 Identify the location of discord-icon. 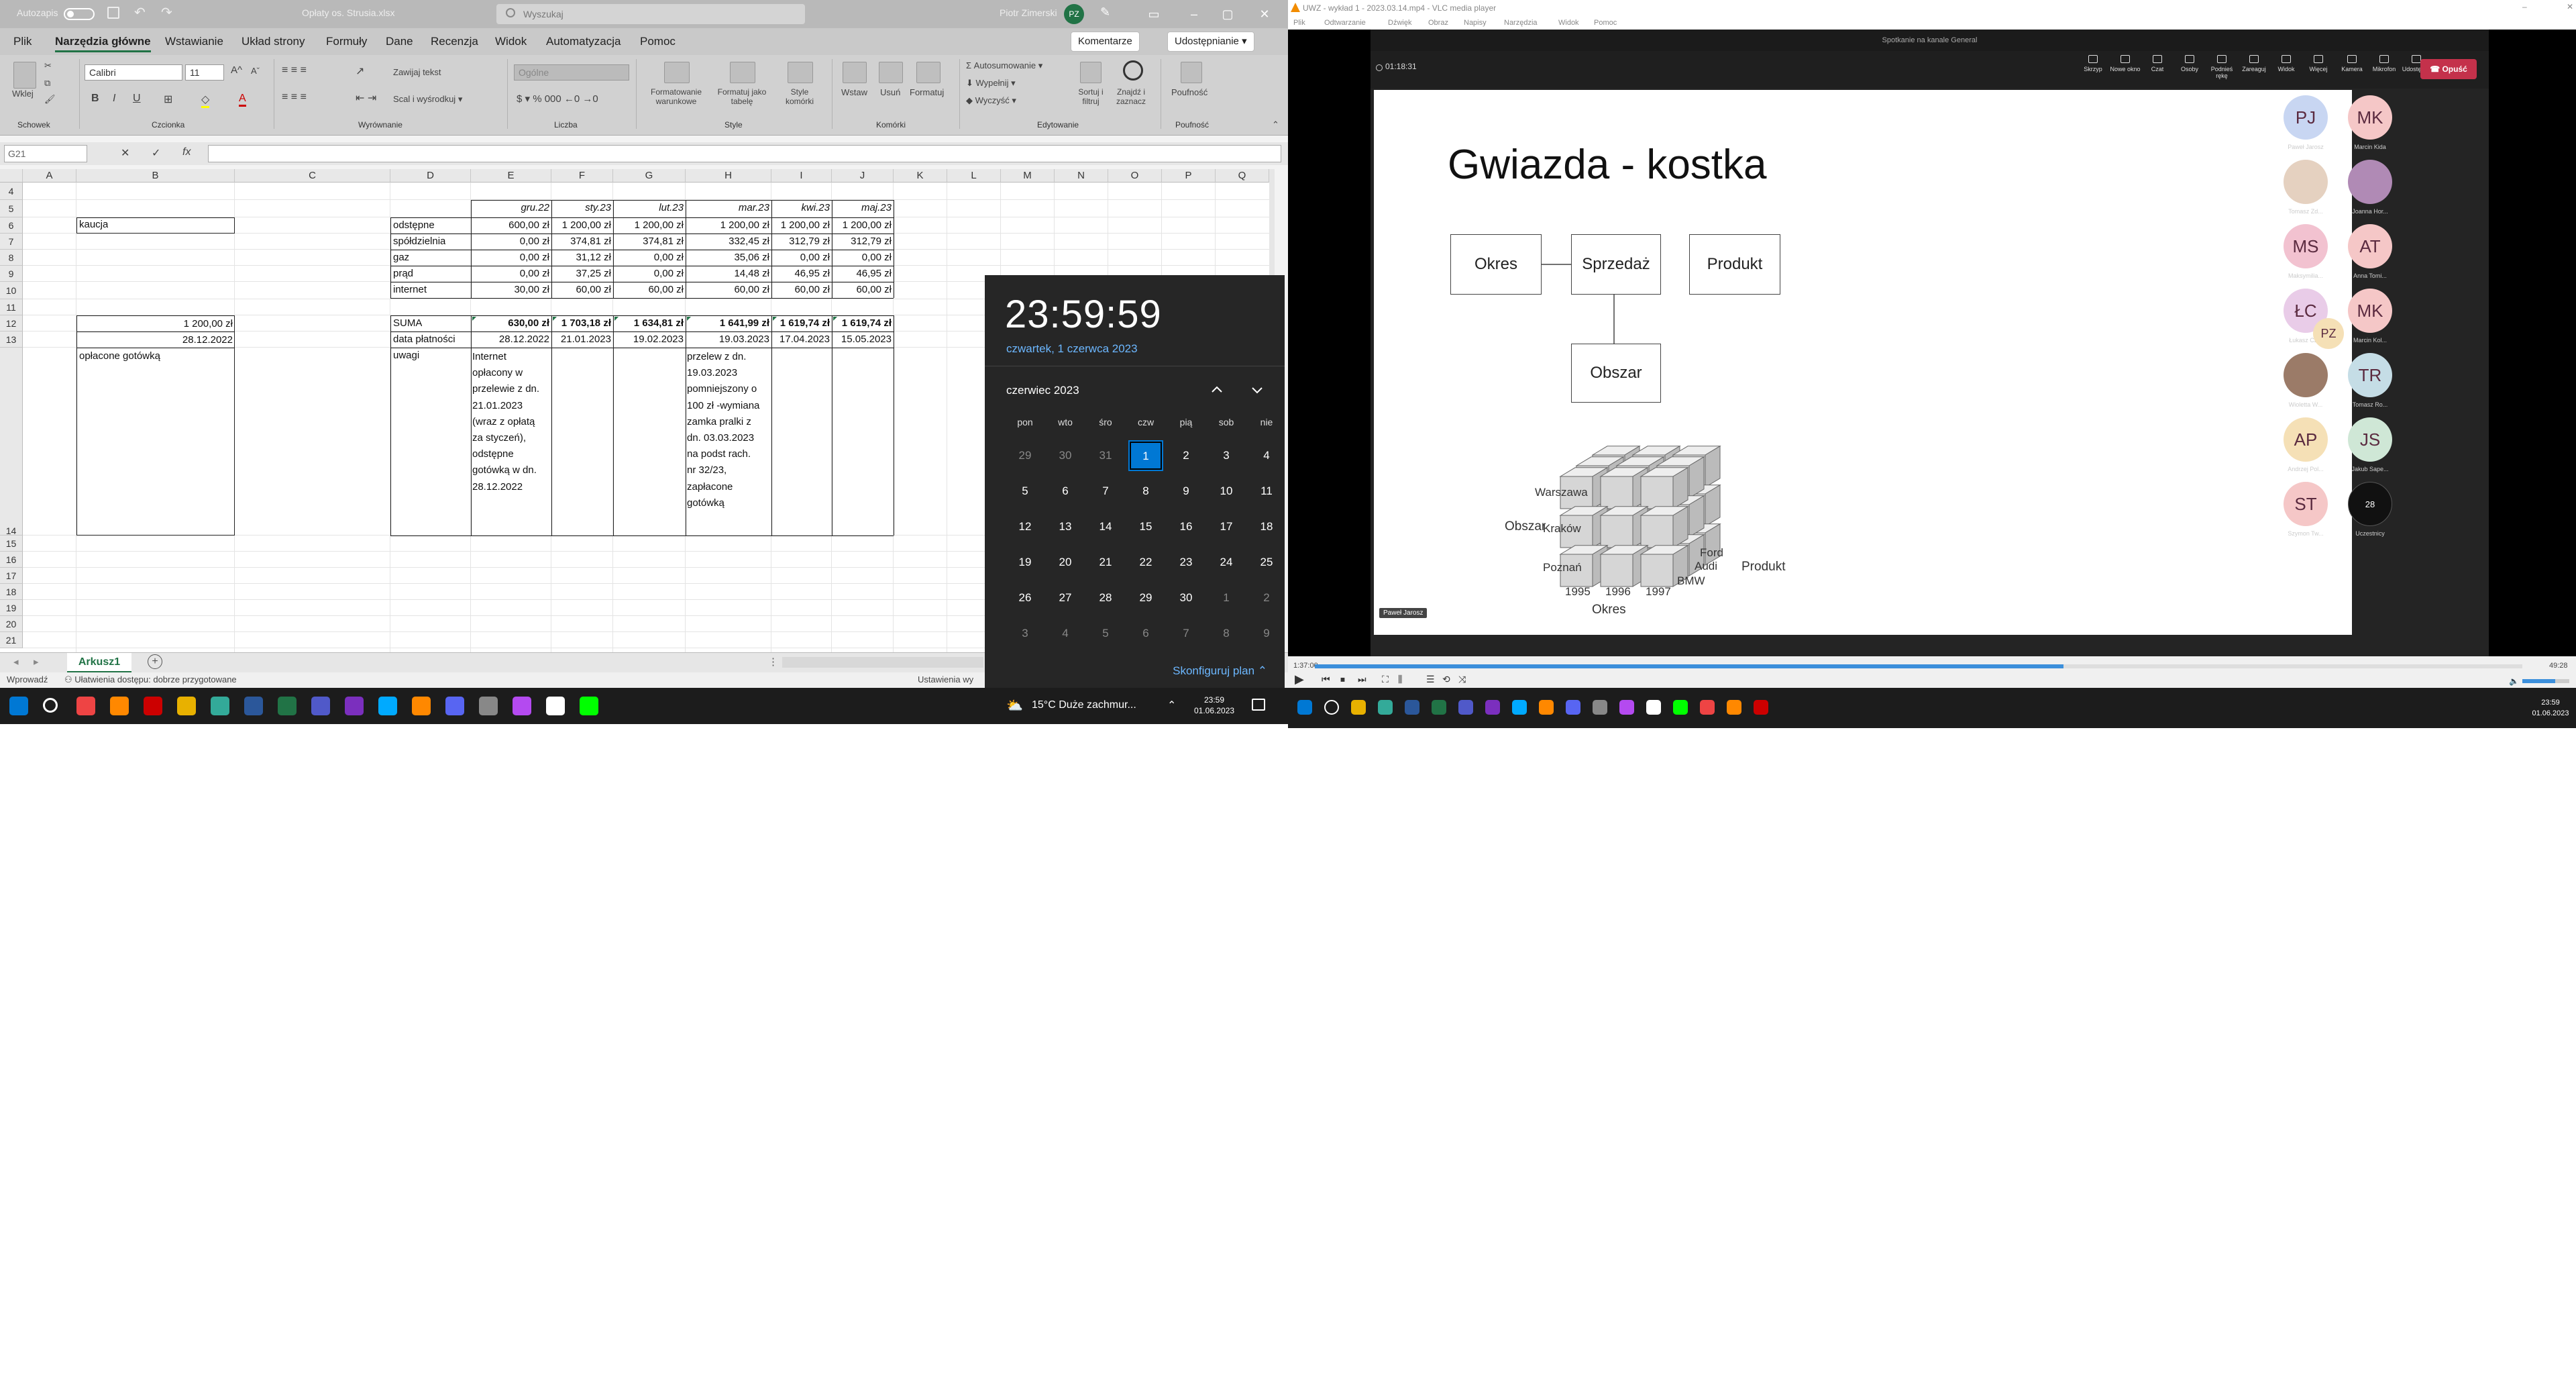
(1707, 707).